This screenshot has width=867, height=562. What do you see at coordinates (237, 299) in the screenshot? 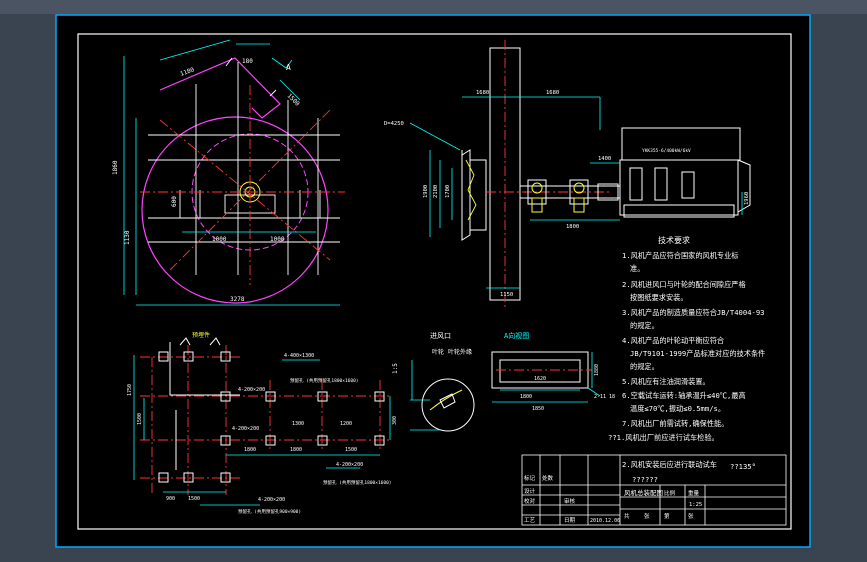
I see `dim-label: 3278` at bounding box center [237, 299].